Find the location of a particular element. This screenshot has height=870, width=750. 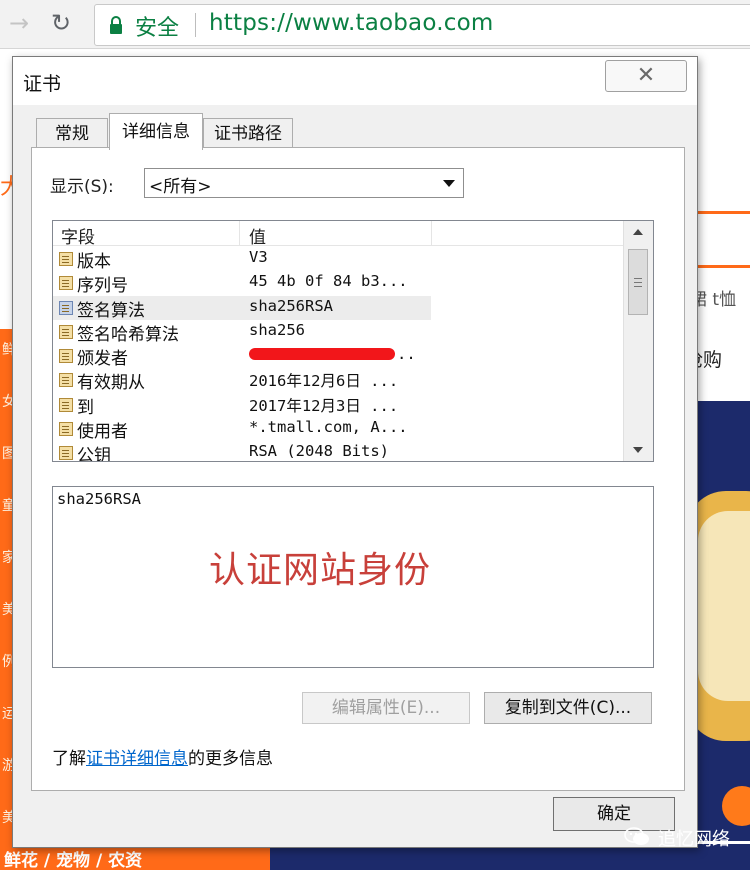

ok-button: 确定 is located at coordinates (614, 814).